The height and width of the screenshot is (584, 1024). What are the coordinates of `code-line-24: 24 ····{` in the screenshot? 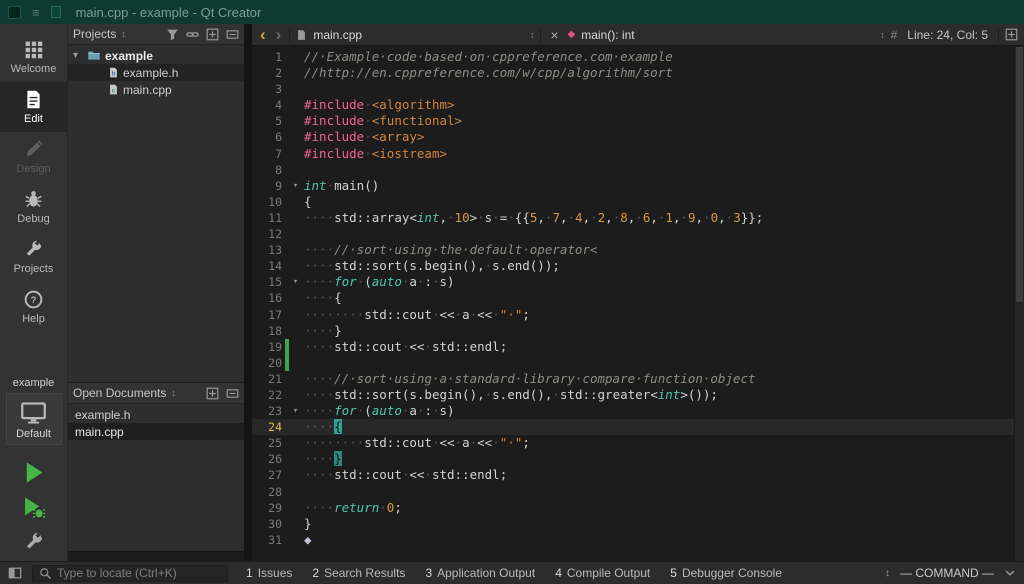 It's located at (638, 427).